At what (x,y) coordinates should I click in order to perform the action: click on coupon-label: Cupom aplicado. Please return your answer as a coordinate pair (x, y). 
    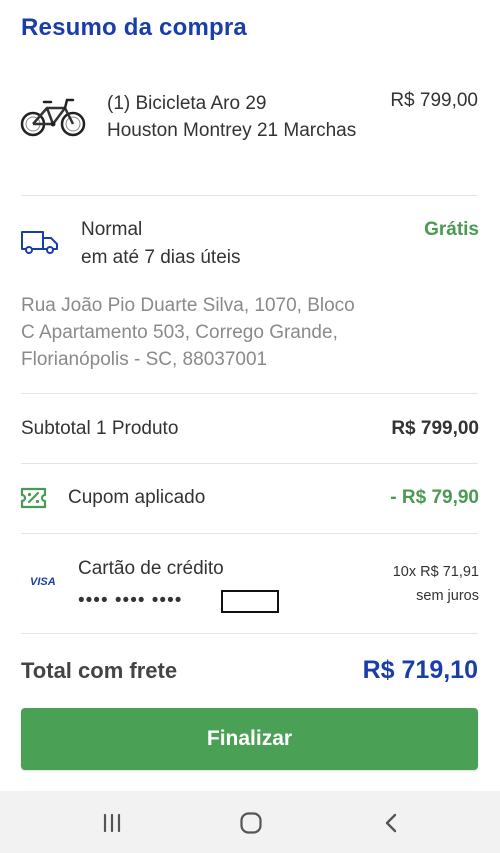
    Looking at the image, I should click on (137, 497).